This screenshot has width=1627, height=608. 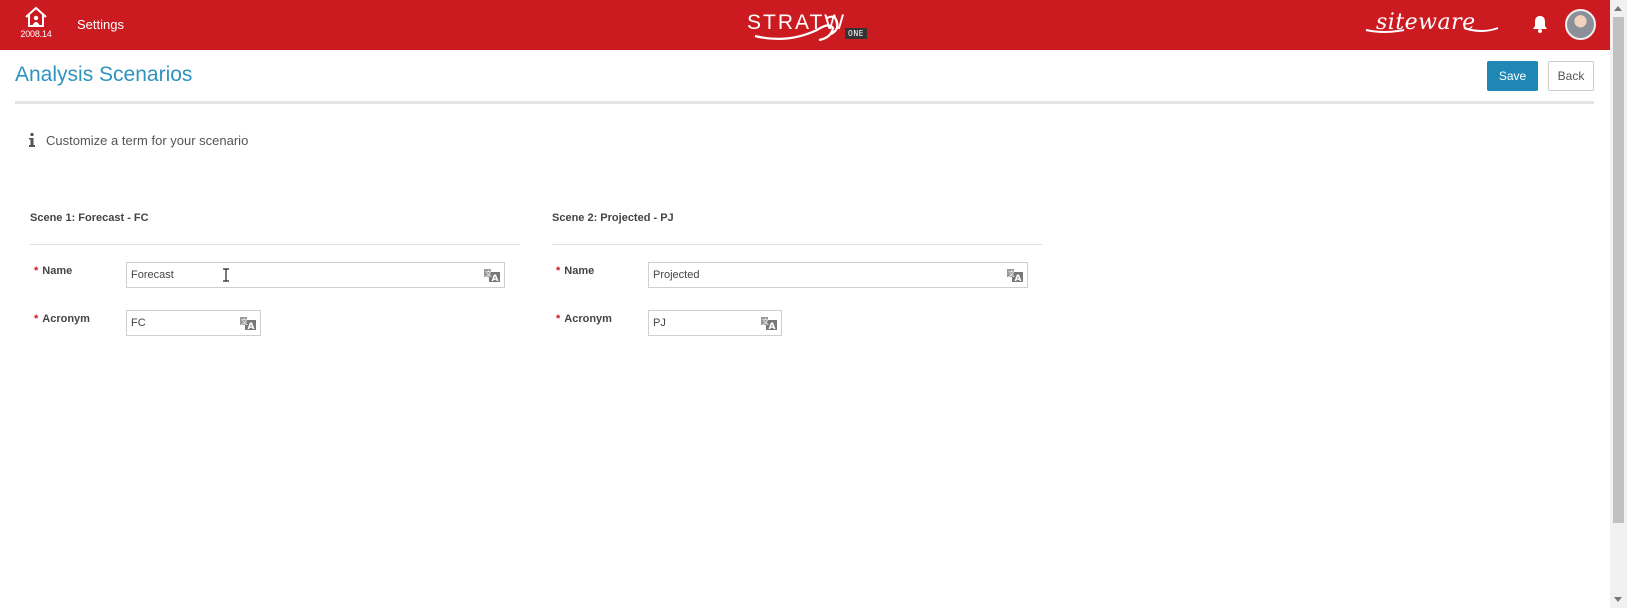 What do you see at coordinates (1618, 270) in the screenshot?
I see `scrollbar-thumb` at bounding box center [1618, 270].